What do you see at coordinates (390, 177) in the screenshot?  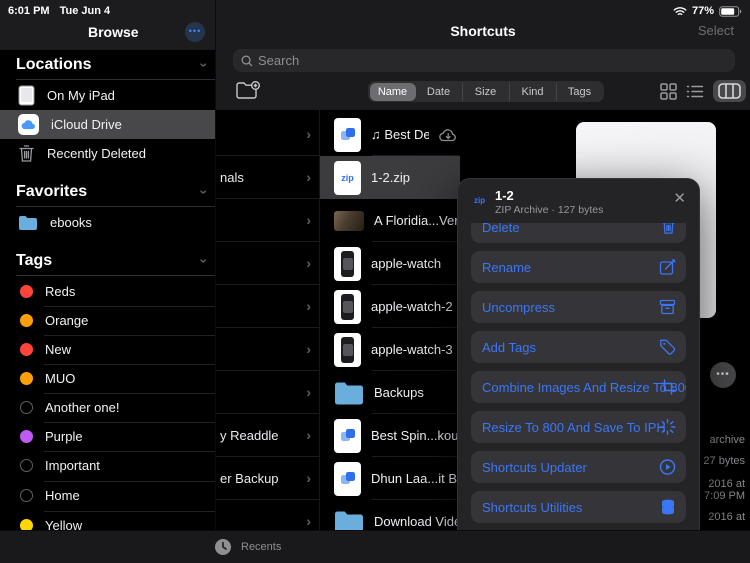 I see `file-row-1-2-zip: zip 1-2.zip` at bounding box center [390, 177].